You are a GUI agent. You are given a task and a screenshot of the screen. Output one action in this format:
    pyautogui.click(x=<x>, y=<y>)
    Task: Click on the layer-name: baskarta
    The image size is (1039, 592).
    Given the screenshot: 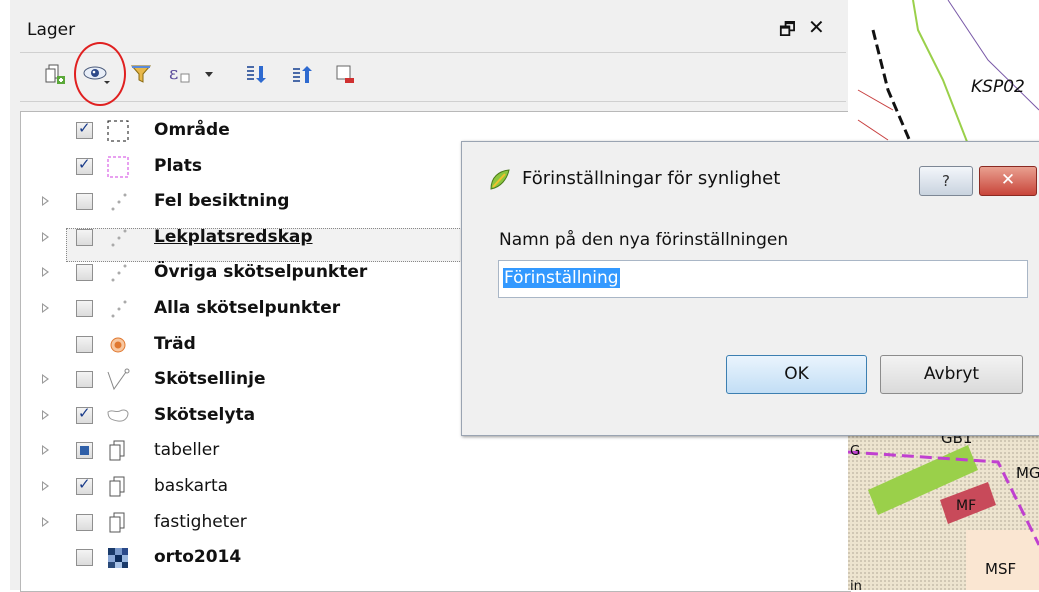 What is the action you would take?
    pyautogui.click(x=191, y=486)
    